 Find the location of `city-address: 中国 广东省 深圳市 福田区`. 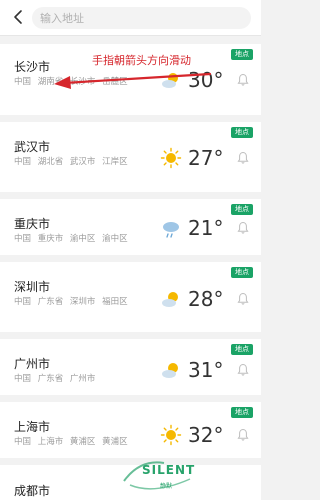

city-address: 中国 广东省 深圳市 福田区 is located at coordinates (84, 302).